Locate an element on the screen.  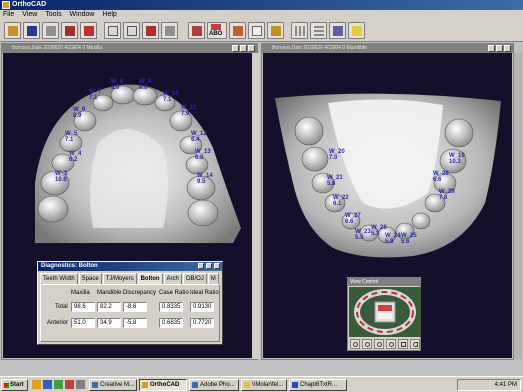
cube-button is located at coordinates (88, 30).